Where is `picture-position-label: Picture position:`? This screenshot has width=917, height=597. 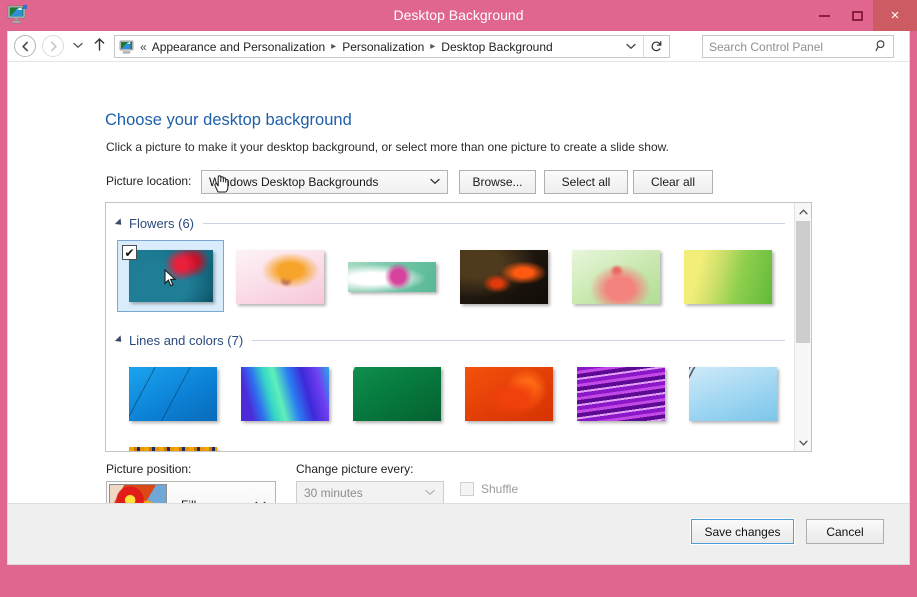
picture-position-label: Picture position: is located at coordinates (149, 469).